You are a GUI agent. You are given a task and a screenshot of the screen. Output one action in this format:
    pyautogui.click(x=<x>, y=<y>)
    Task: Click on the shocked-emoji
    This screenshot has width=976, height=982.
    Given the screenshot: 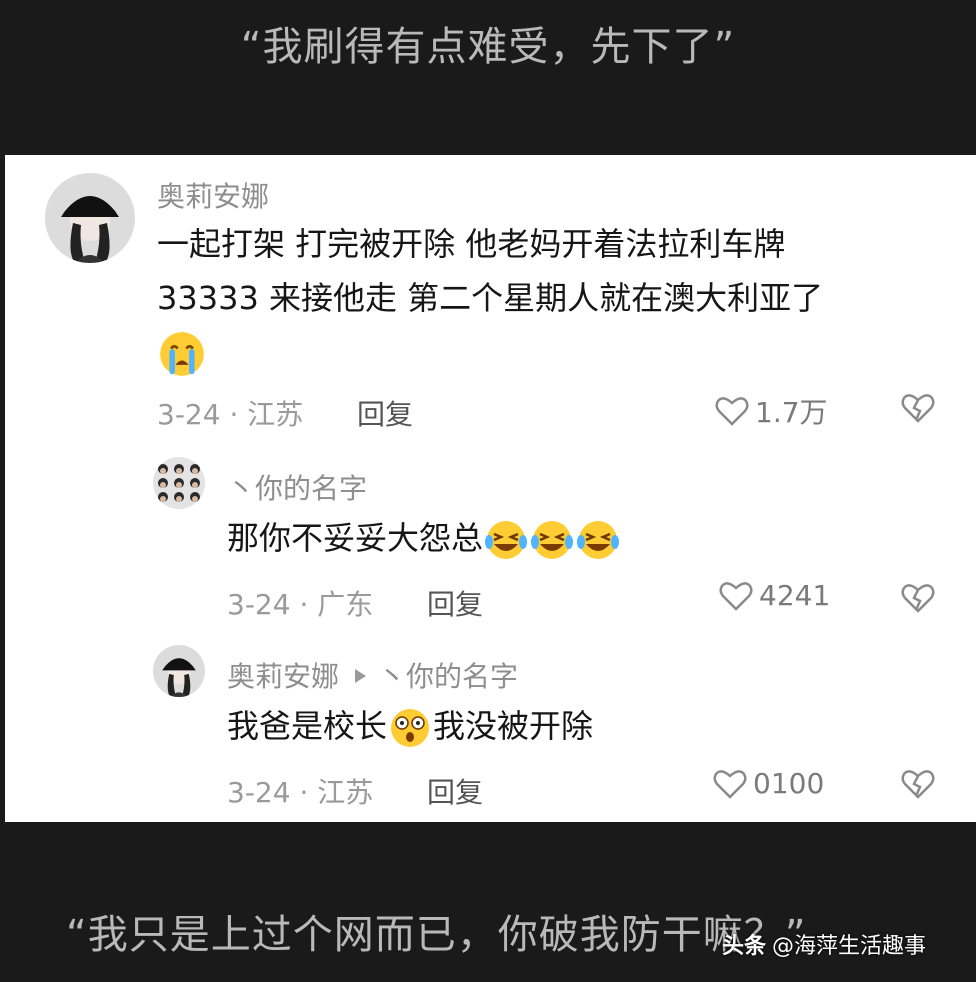 What is the action you would take?
    pyautogui.click(x=410, y=728)
    